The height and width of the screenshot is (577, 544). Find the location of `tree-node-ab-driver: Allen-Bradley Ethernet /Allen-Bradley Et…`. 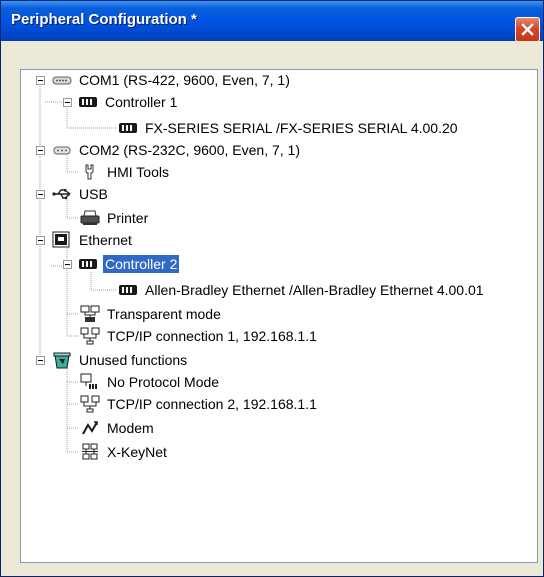

tree-node-ab-driver: Allen-Bradley Ethernet /Allen-Bradley Et… is located at coordinates (301, 290).